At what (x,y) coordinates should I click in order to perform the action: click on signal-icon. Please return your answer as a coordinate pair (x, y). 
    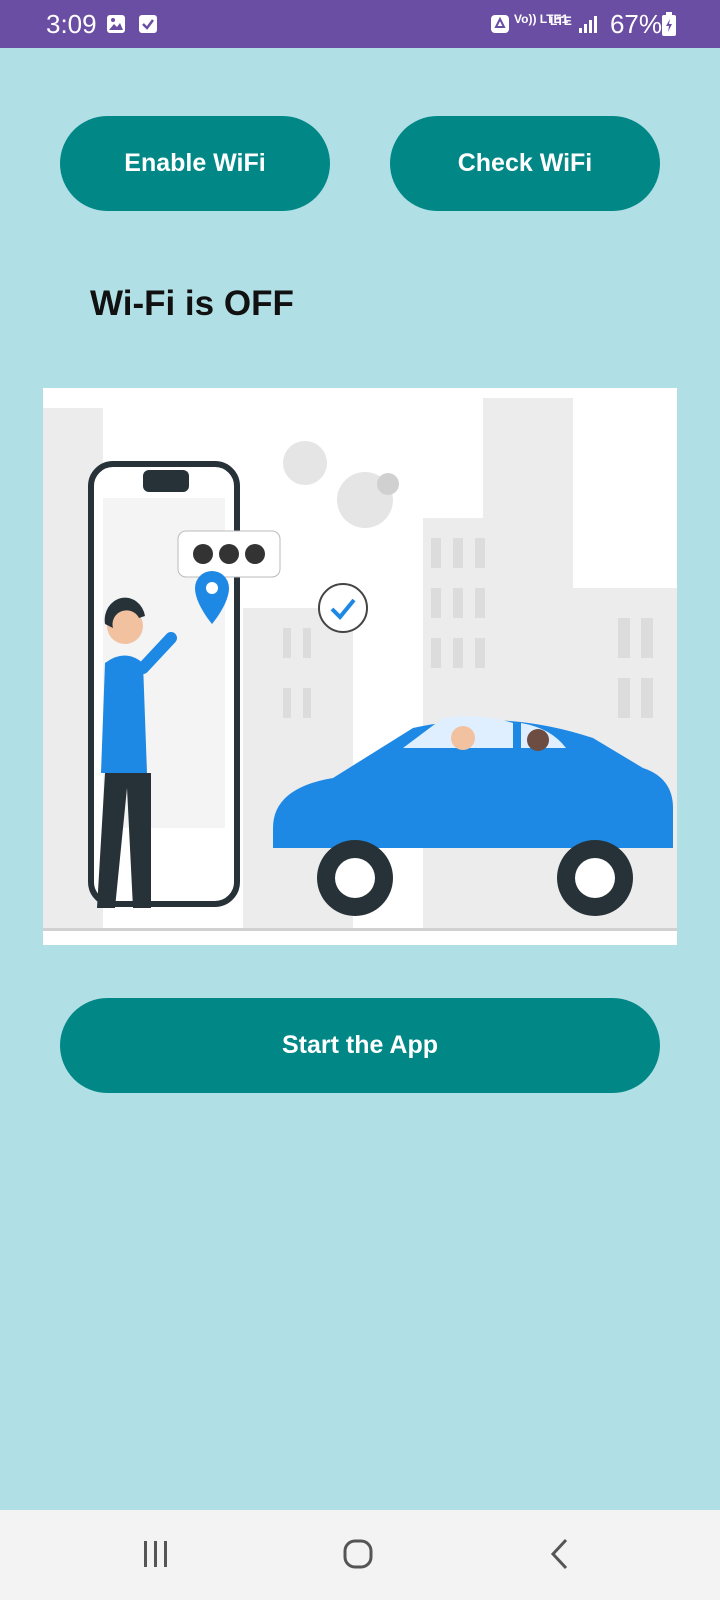
    Looking at the image, I should click on (588, 24).